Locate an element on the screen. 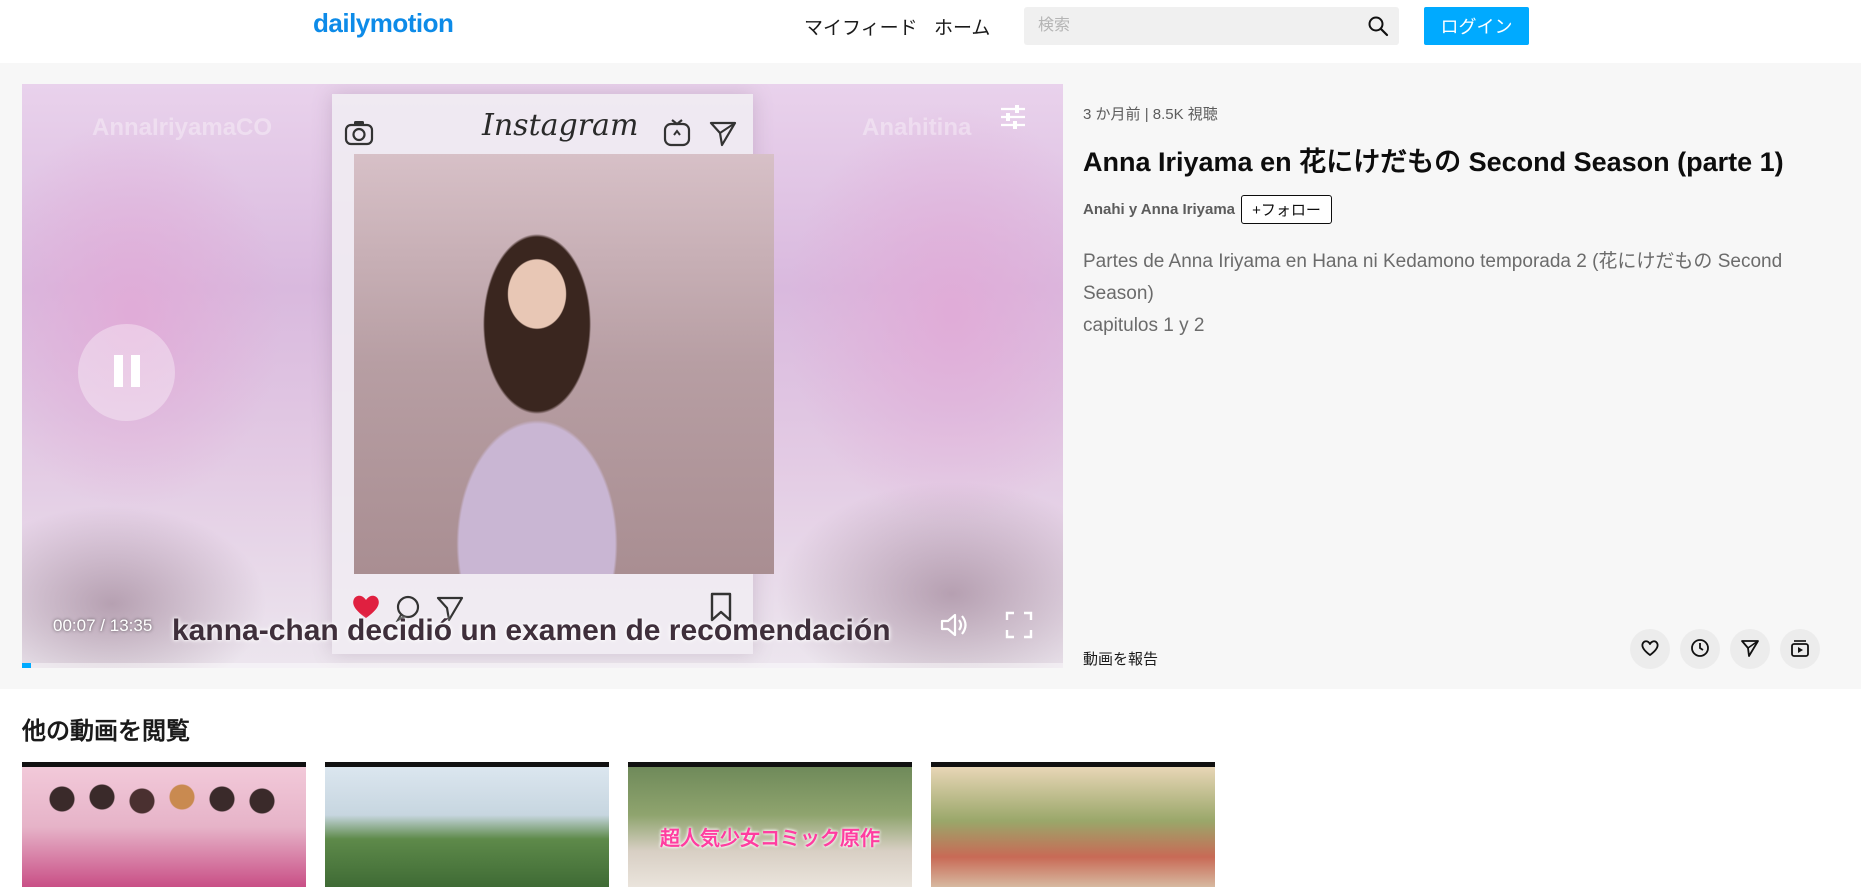 The height and width of the screenshot is (887, 1861). progress-bar is located at coordinates (542, 665).